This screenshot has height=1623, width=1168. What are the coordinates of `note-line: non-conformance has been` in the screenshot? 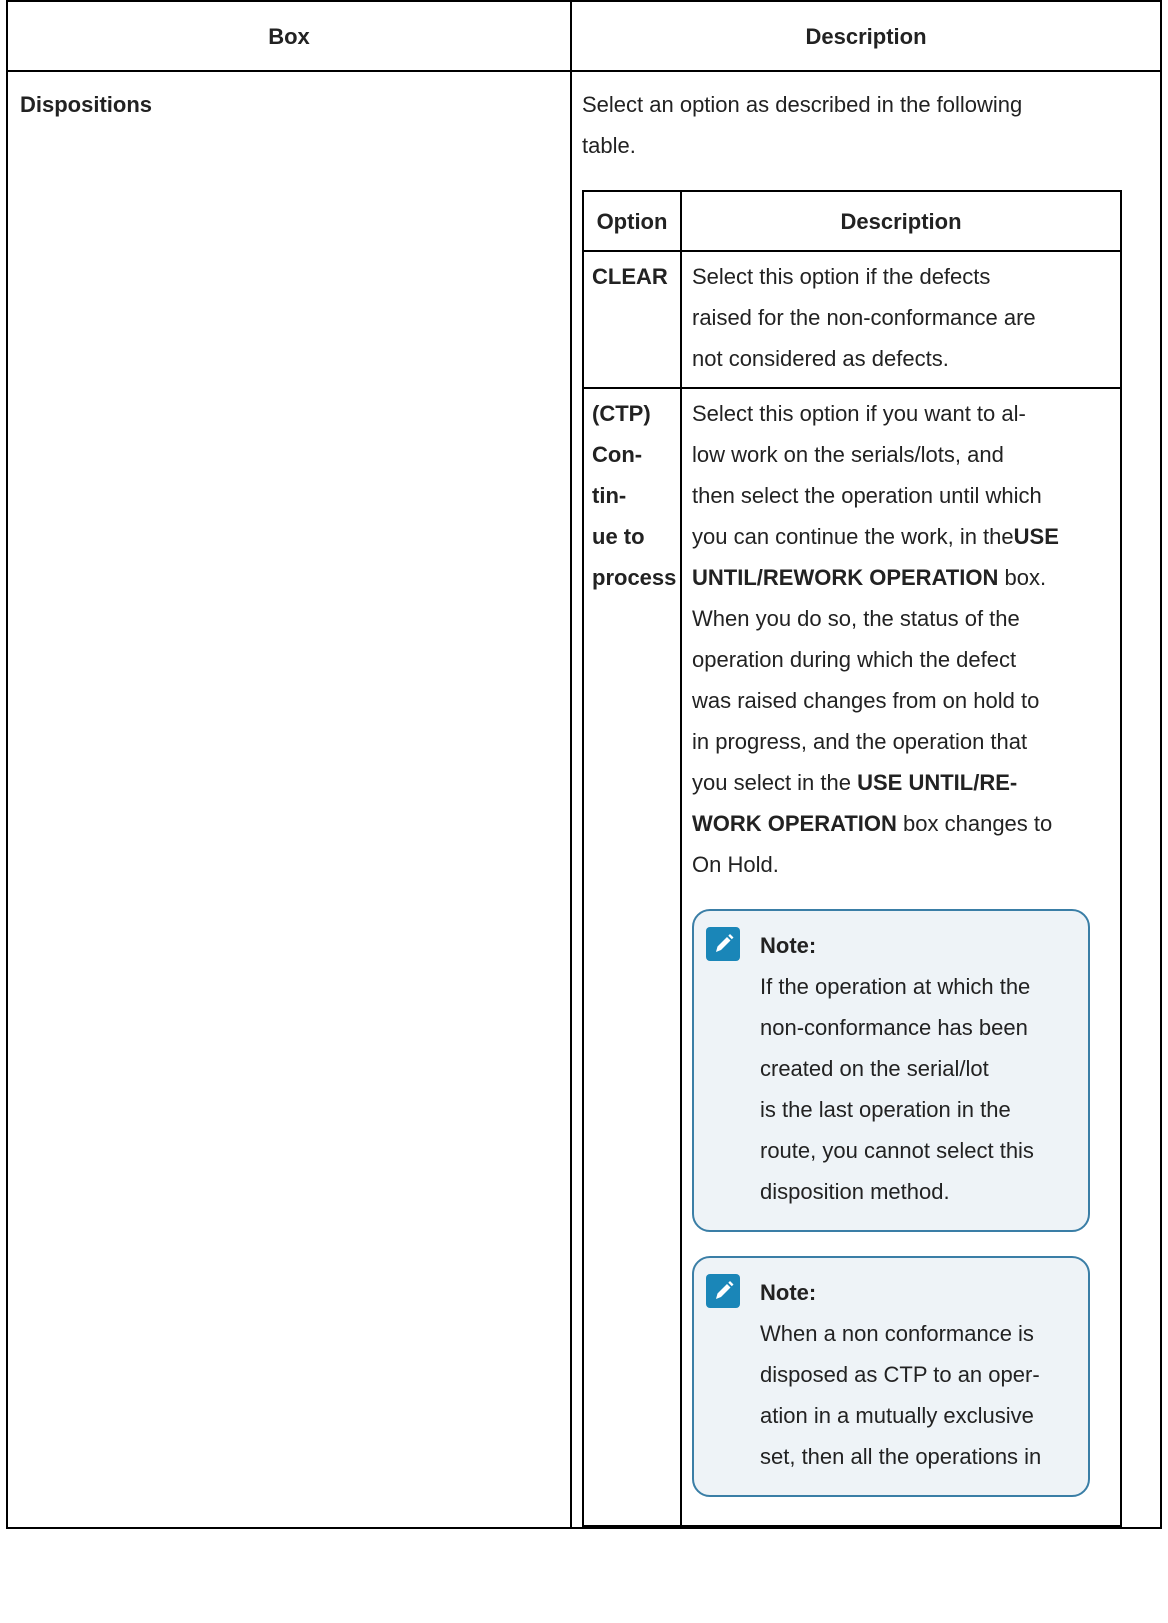 It's located at (894, 1027).